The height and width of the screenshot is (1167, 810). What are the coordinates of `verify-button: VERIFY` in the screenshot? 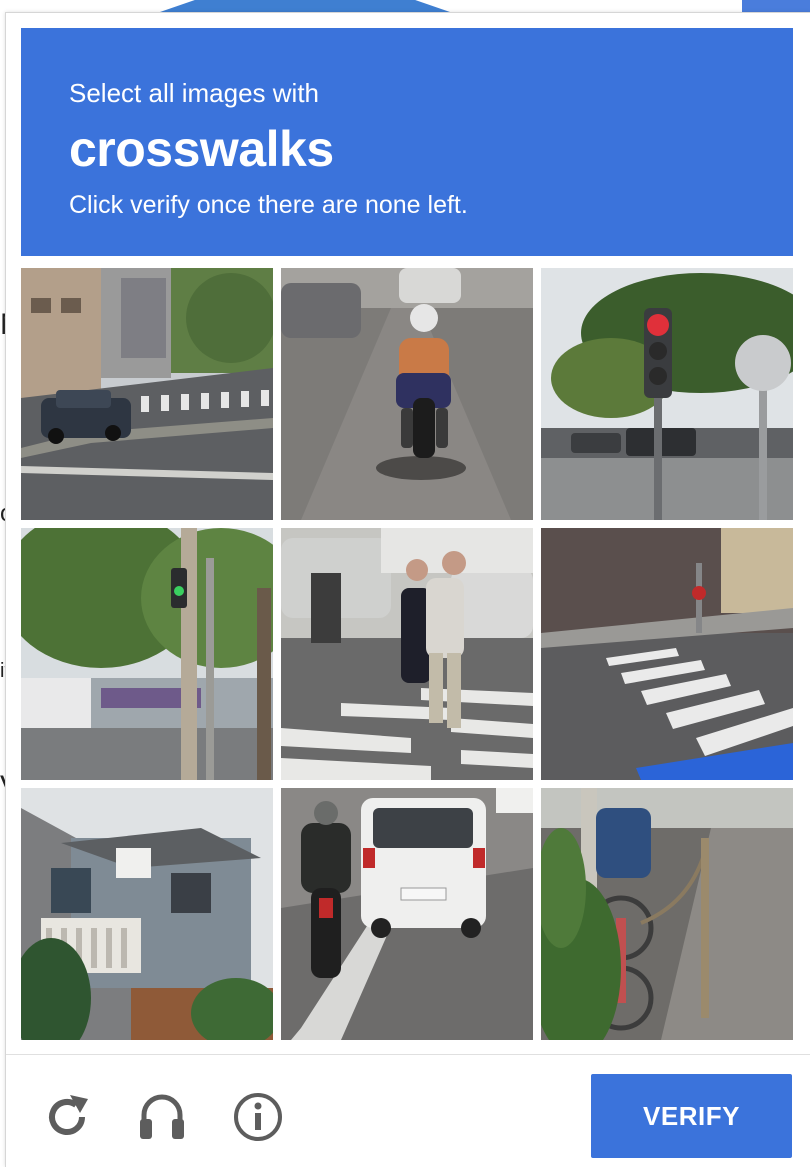 It's located at (691, 1116).